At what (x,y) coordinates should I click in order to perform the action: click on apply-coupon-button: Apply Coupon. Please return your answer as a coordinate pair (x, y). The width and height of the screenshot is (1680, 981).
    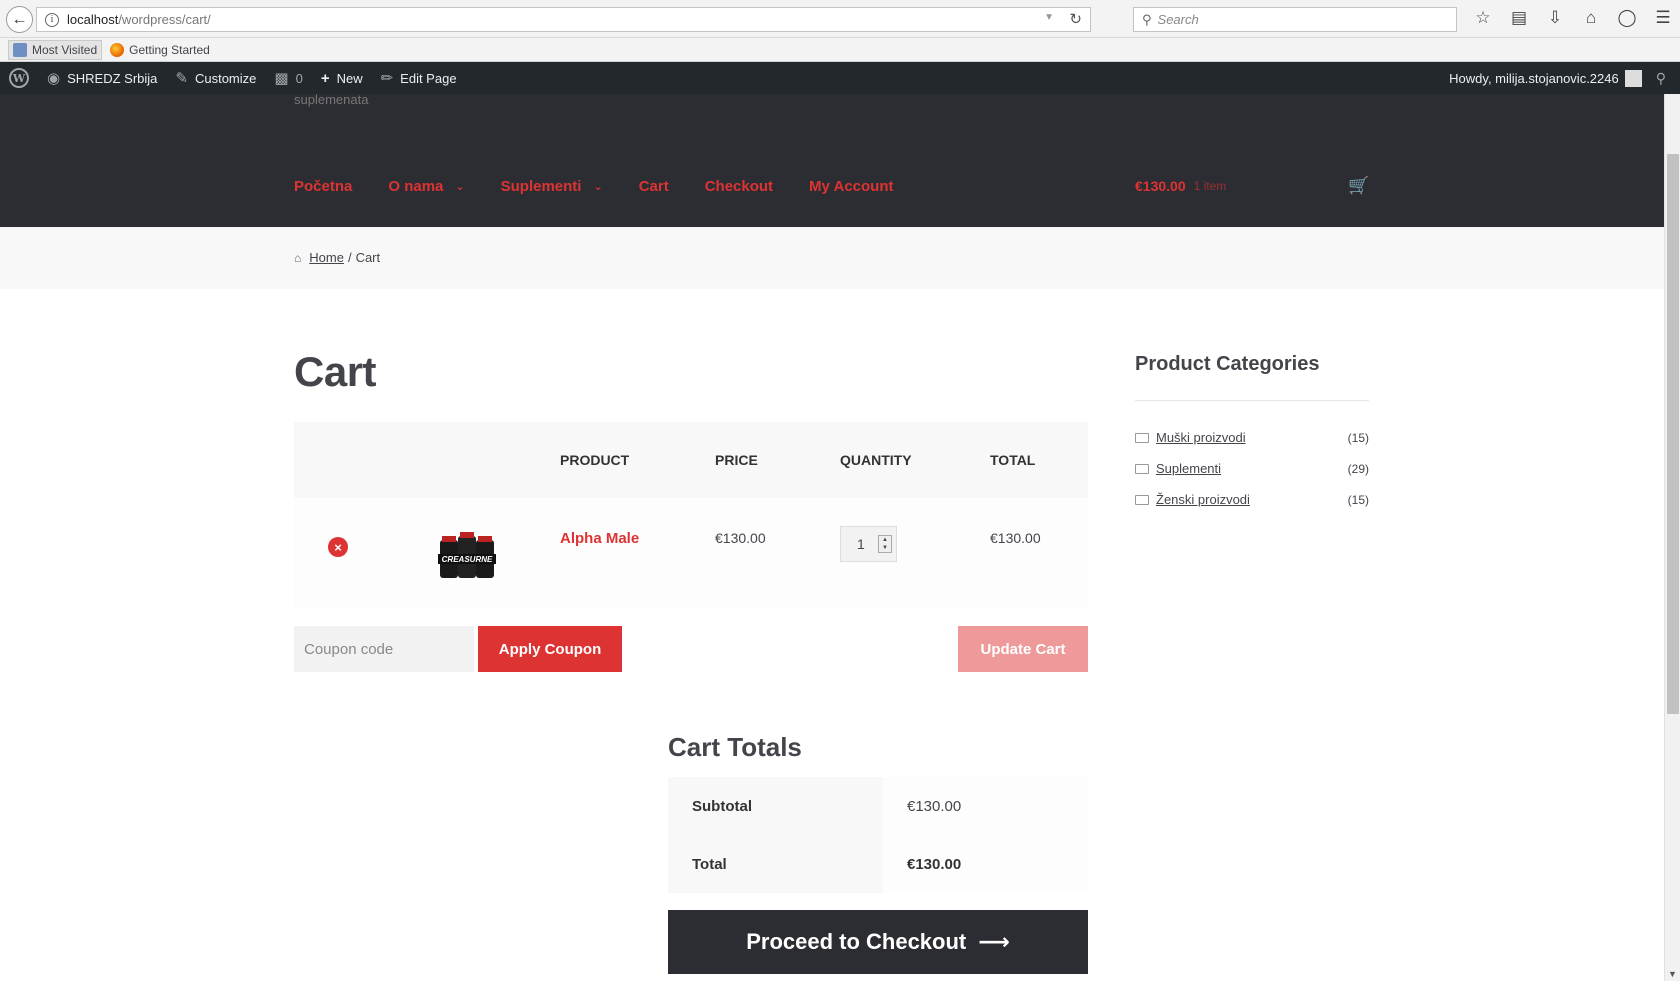
    Looking at the image, I should click on (550, 649).